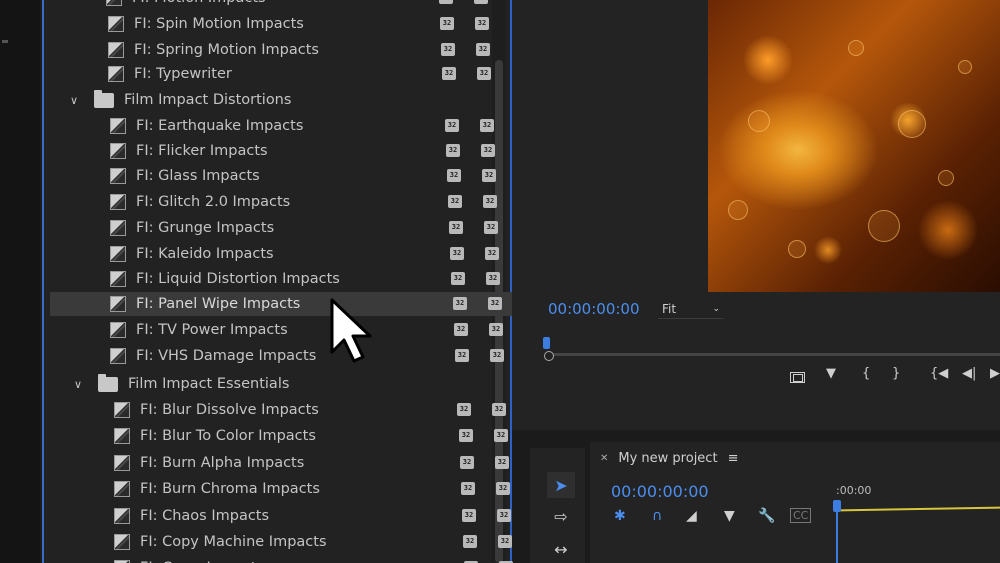 This screenshot has height=563, width=1000. What do you see at coordinates (866, 373) in the screenshot?
I see `mark-in-icon: {` at bounding box center [866, 373].